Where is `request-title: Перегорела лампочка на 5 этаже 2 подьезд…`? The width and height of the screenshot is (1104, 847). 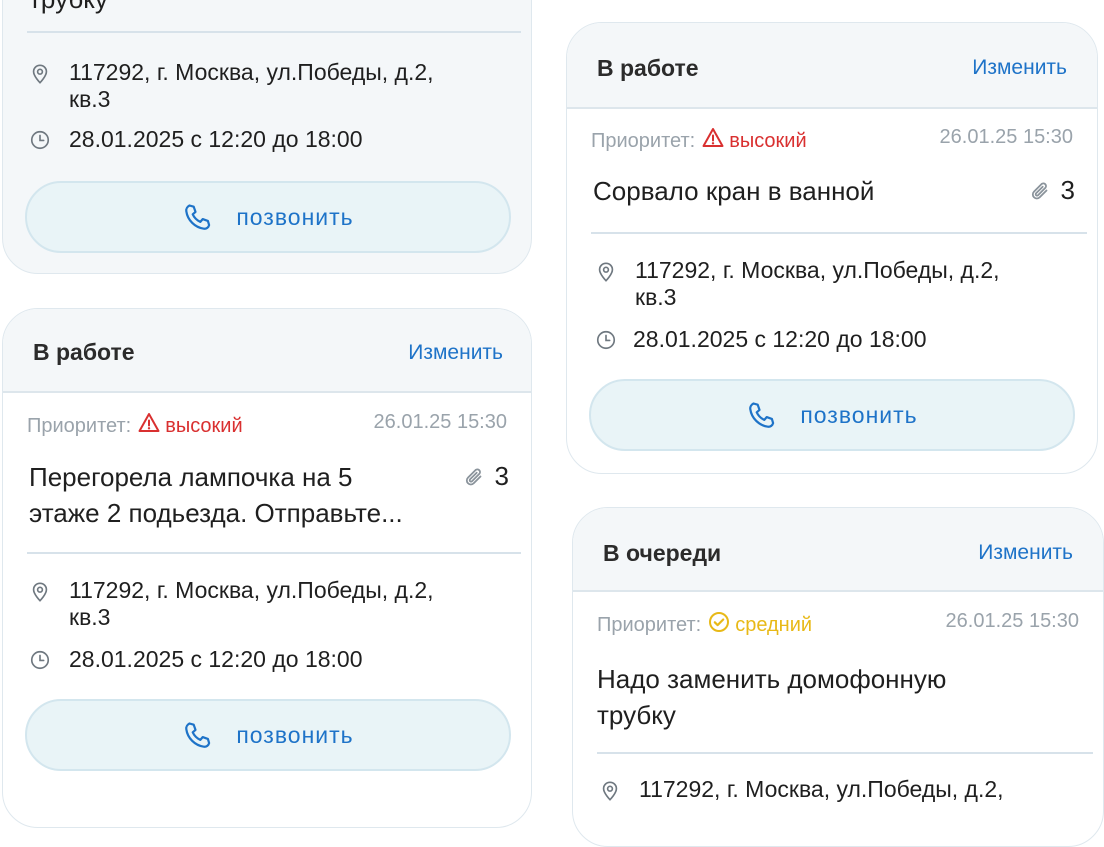 request-title: Перегорела лампочка на 5 этаже 2 подьезд… is located at coordinates (216, 495).